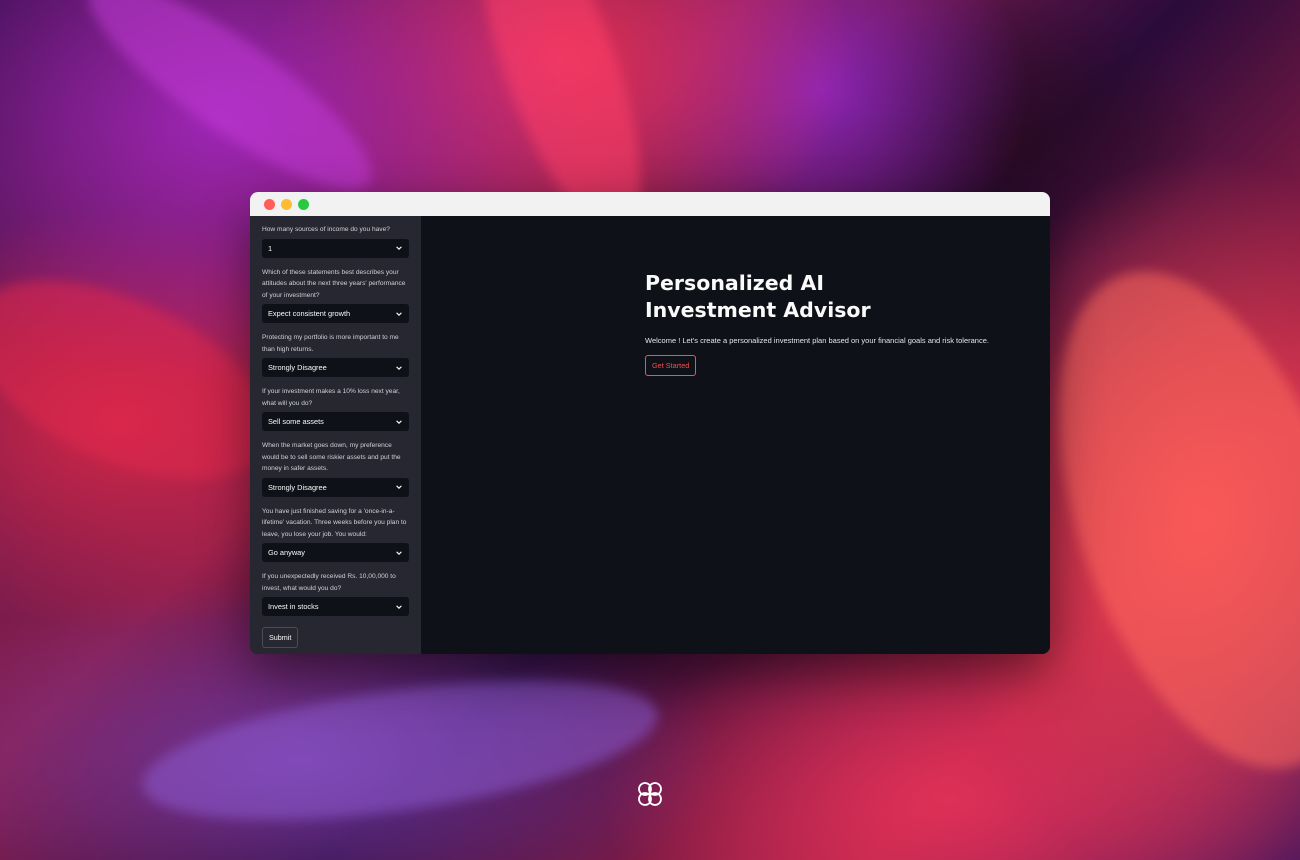 The image size is (1300, 860). What do you see at coordinates (309, 313) in the screenshot?
I see `select-value: Expect consistent growth` at bounding box center [309, 313].